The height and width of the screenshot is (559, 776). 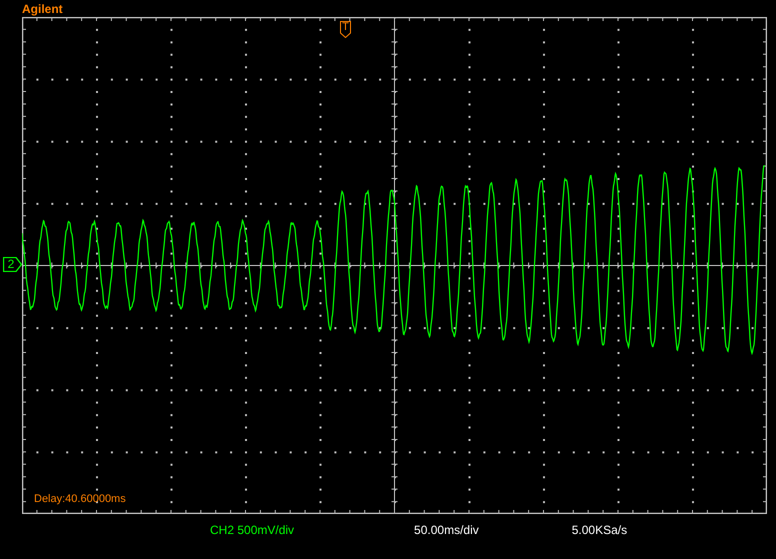 I want to click on delay-readout: Delay:40.60000ms, so click(x=80, y=499).